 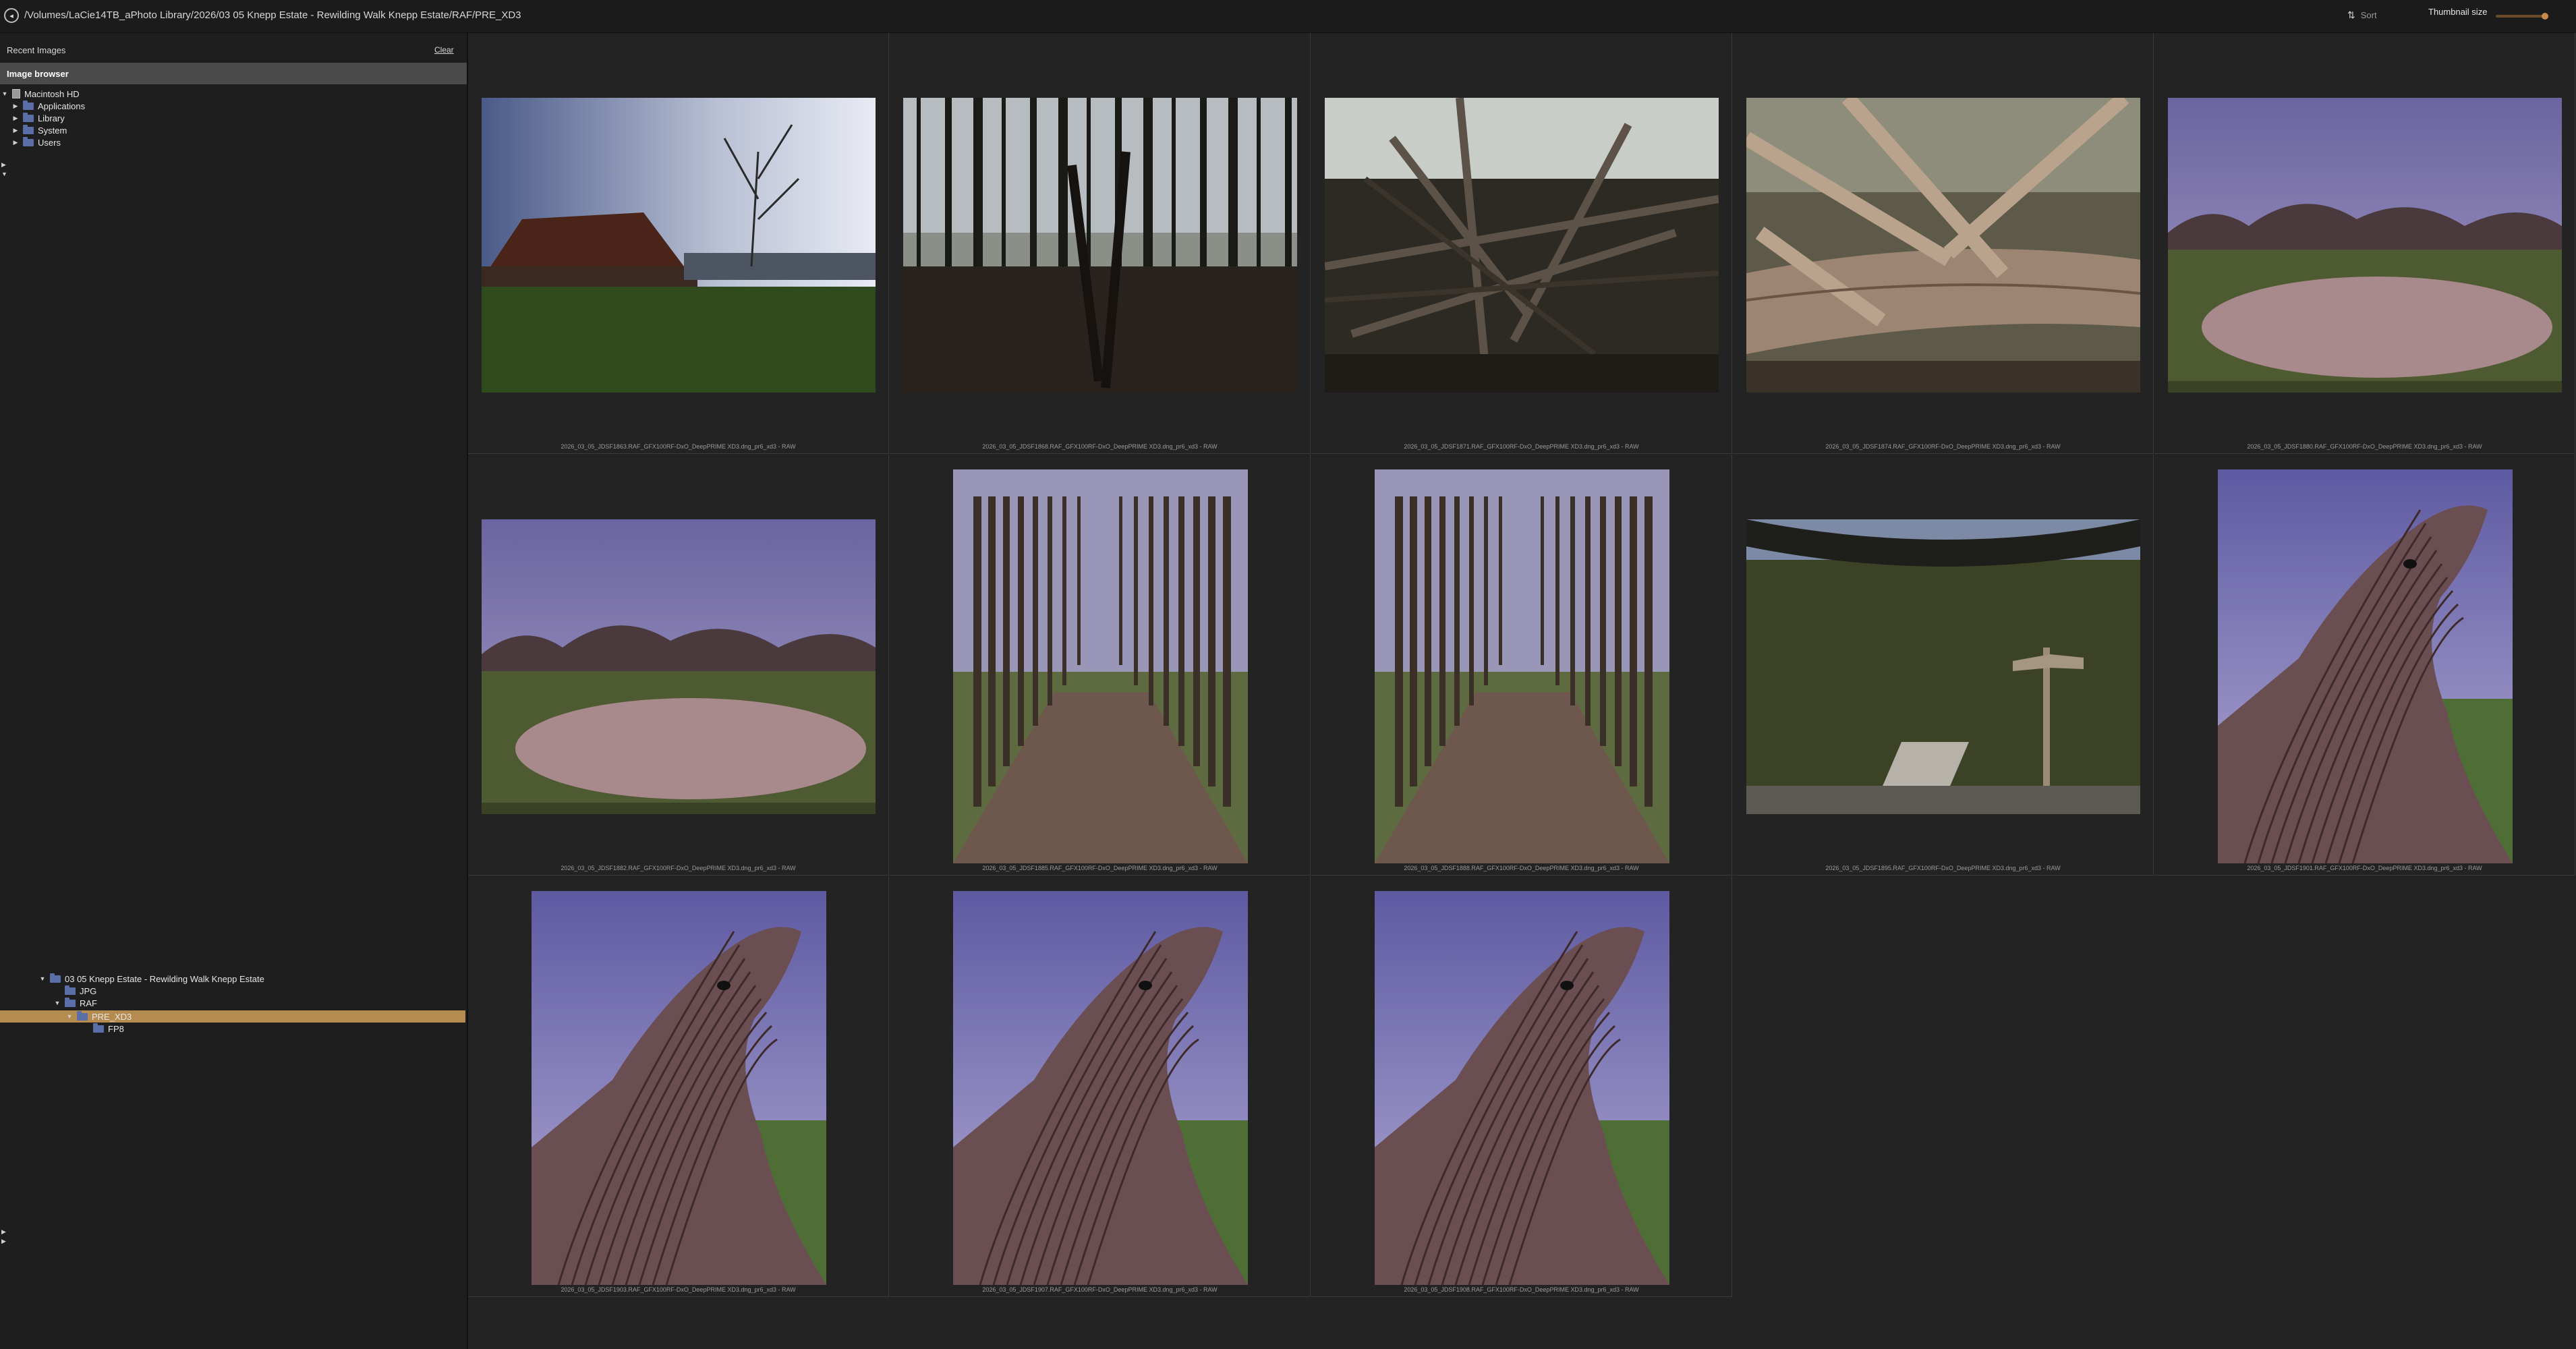 I want to click on recent-images-label: Recent Images, so click(x=36, y=50).